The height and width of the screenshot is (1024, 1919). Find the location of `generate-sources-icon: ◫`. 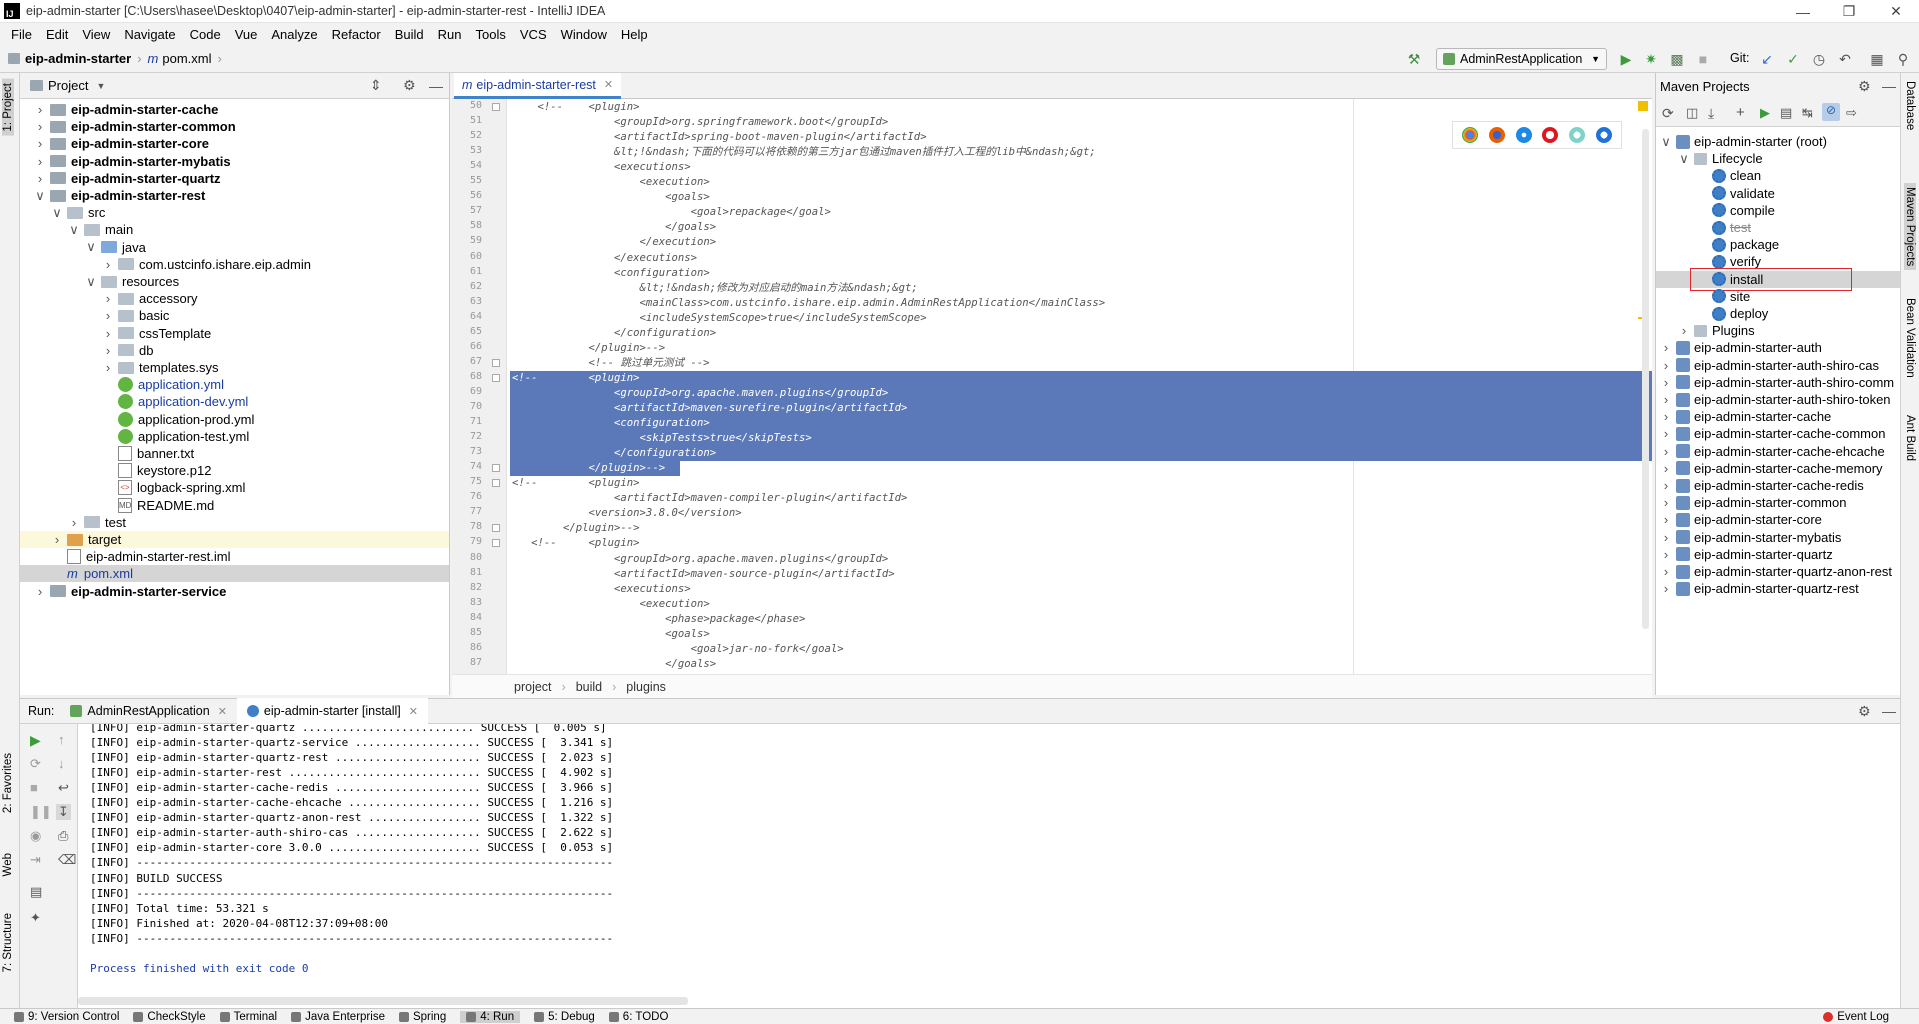

generate-sources-icon: ◫ is located at coordinates (1692, 113).